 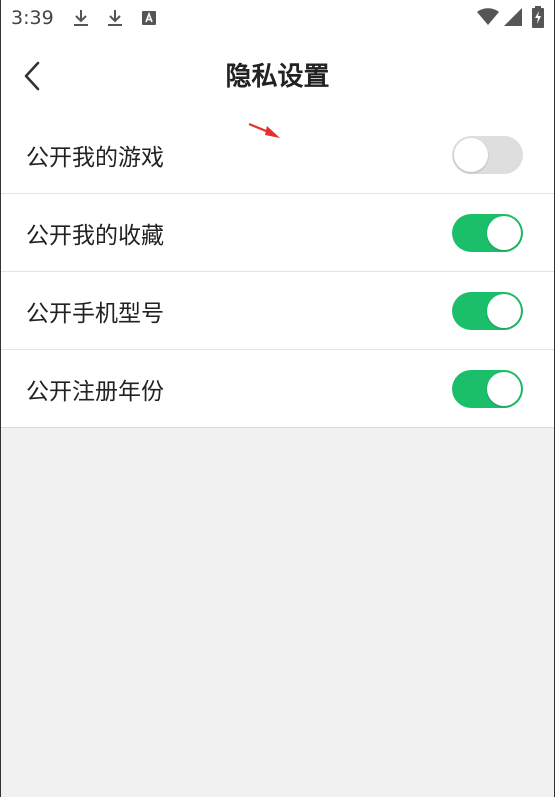 What do you see at coordinates (95, 313) in the screenshot?
I see `setting-label: 公开手机型号` at bounding box center [95, 313].